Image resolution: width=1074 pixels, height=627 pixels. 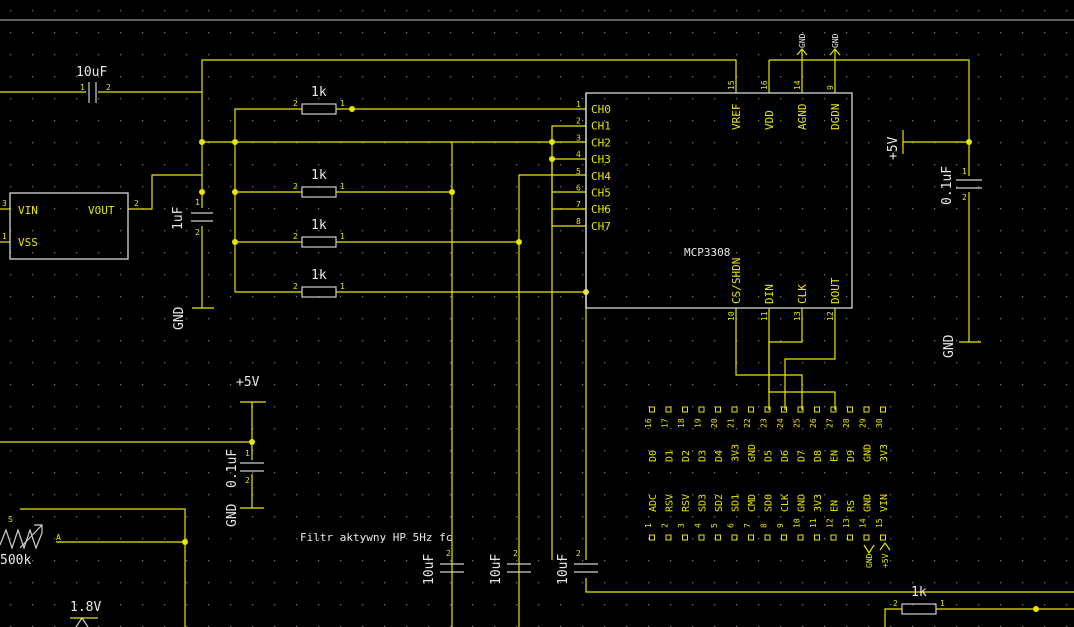 What do you see at coordinates (648, 423) in the screenshot?
I see `header-pin-number: 16` at bounding box center [648, 423].